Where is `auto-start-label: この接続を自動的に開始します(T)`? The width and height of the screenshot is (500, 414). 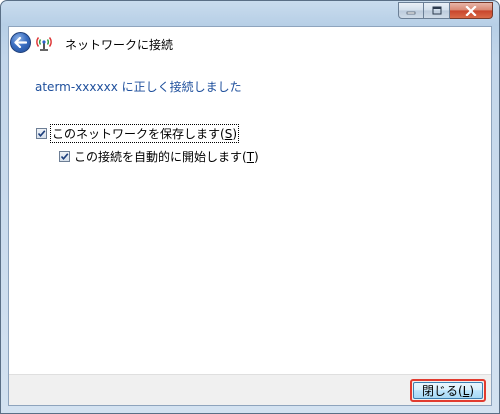
auto-start-label: この接続を自動的に開始します(T) is located at coordinates (166, 156).